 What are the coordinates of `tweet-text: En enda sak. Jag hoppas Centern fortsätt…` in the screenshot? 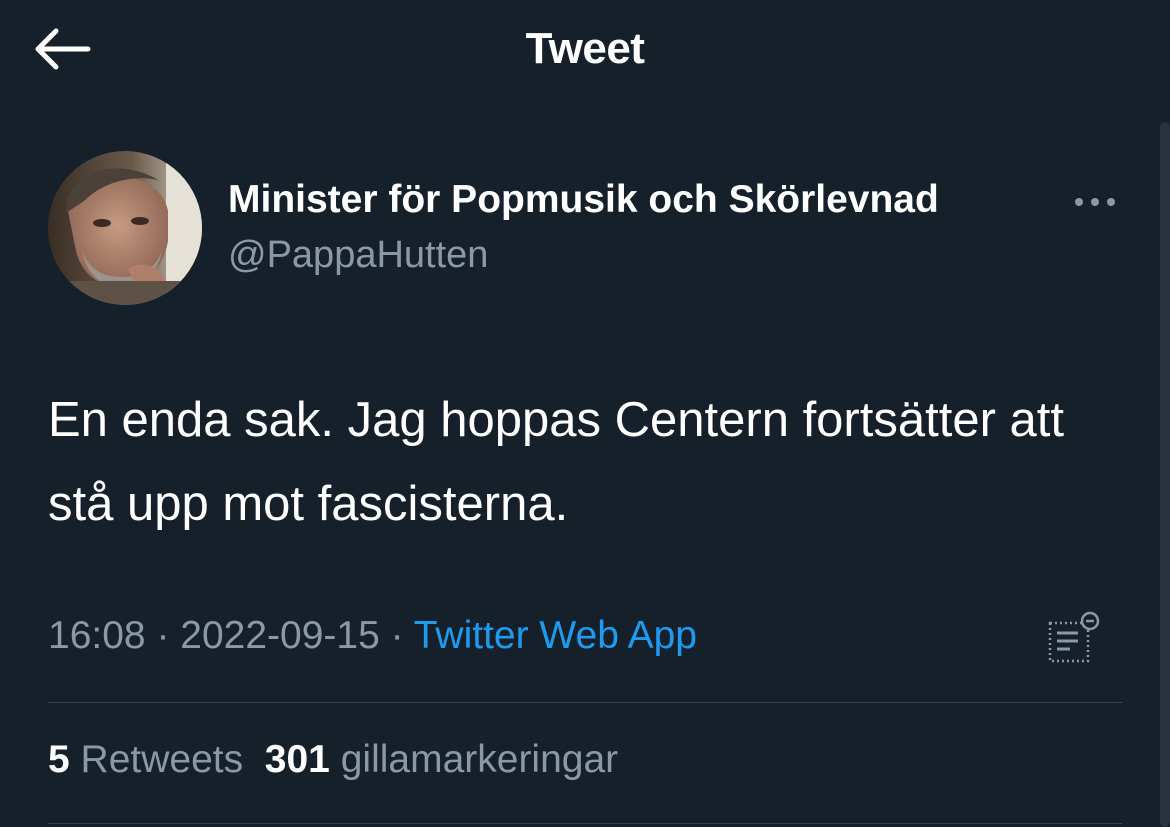 It's located at (556, 462).